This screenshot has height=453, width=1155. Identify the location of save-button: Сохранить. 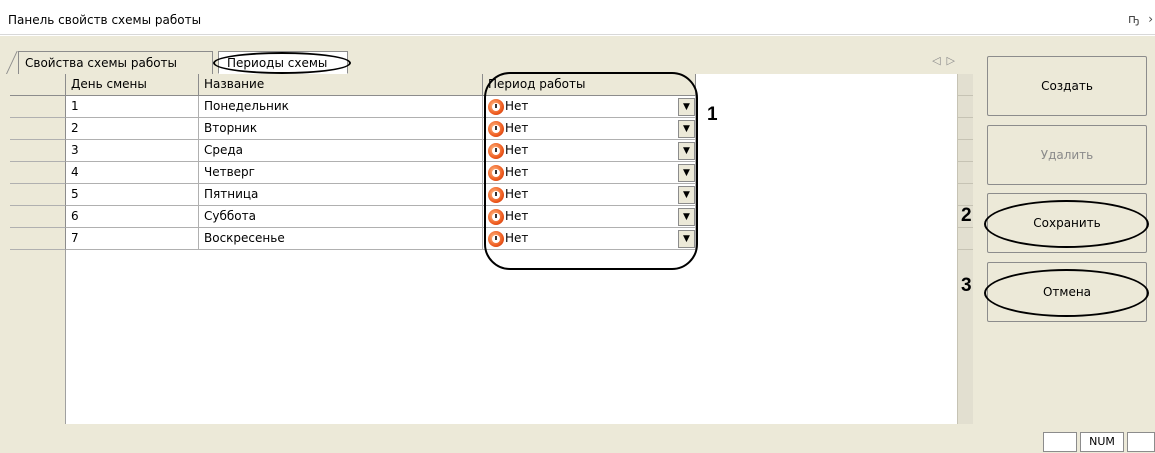
(1066, 223).